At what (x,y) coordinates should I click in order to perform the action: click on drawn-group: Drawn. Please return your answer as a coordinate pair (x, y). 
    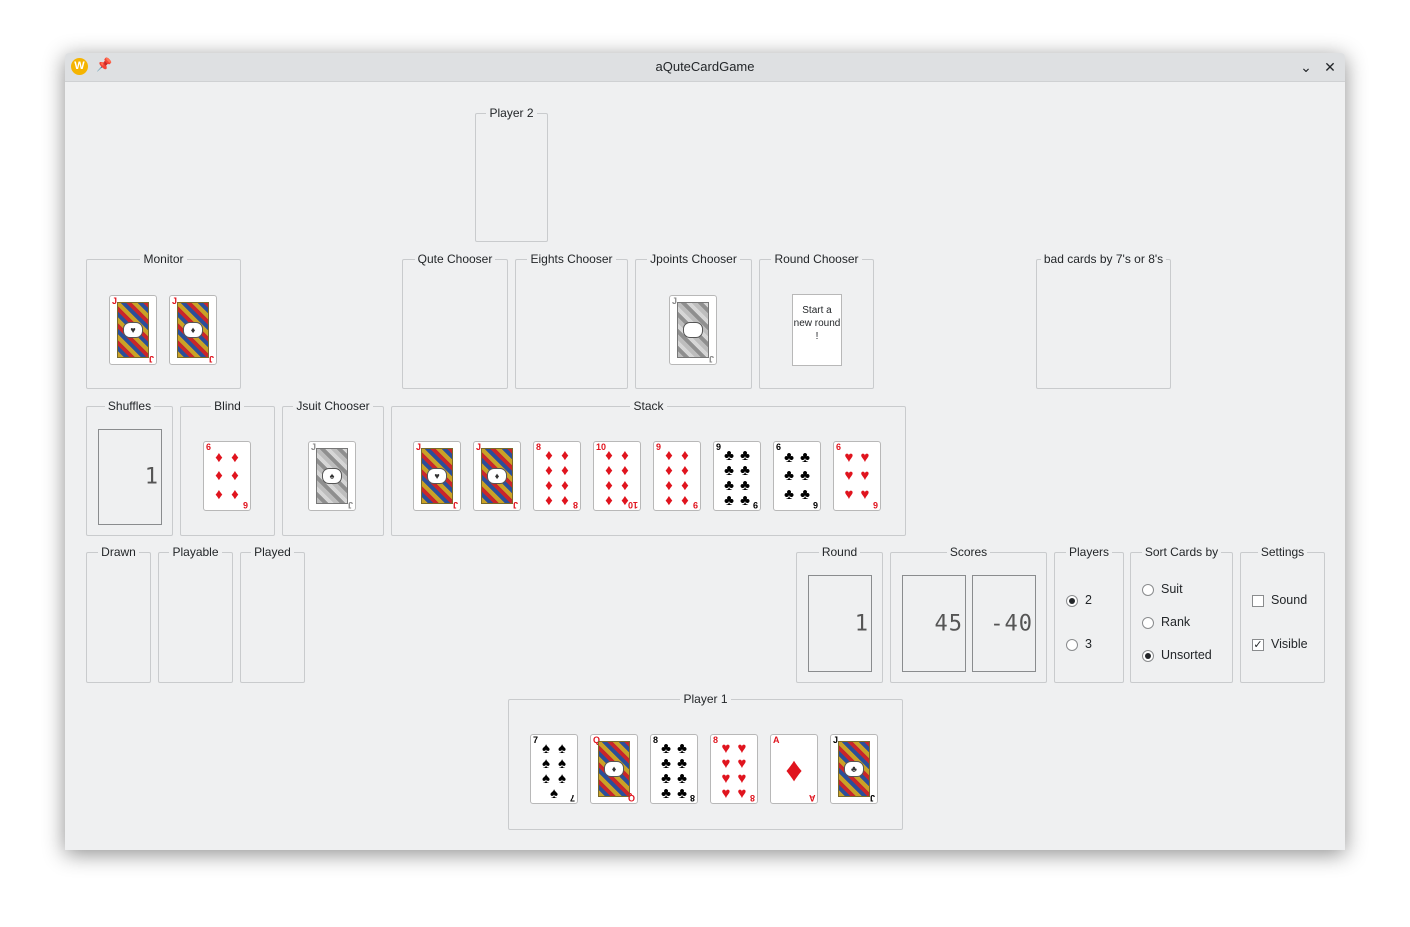
    Looking at the image, I should click on (118, 614).